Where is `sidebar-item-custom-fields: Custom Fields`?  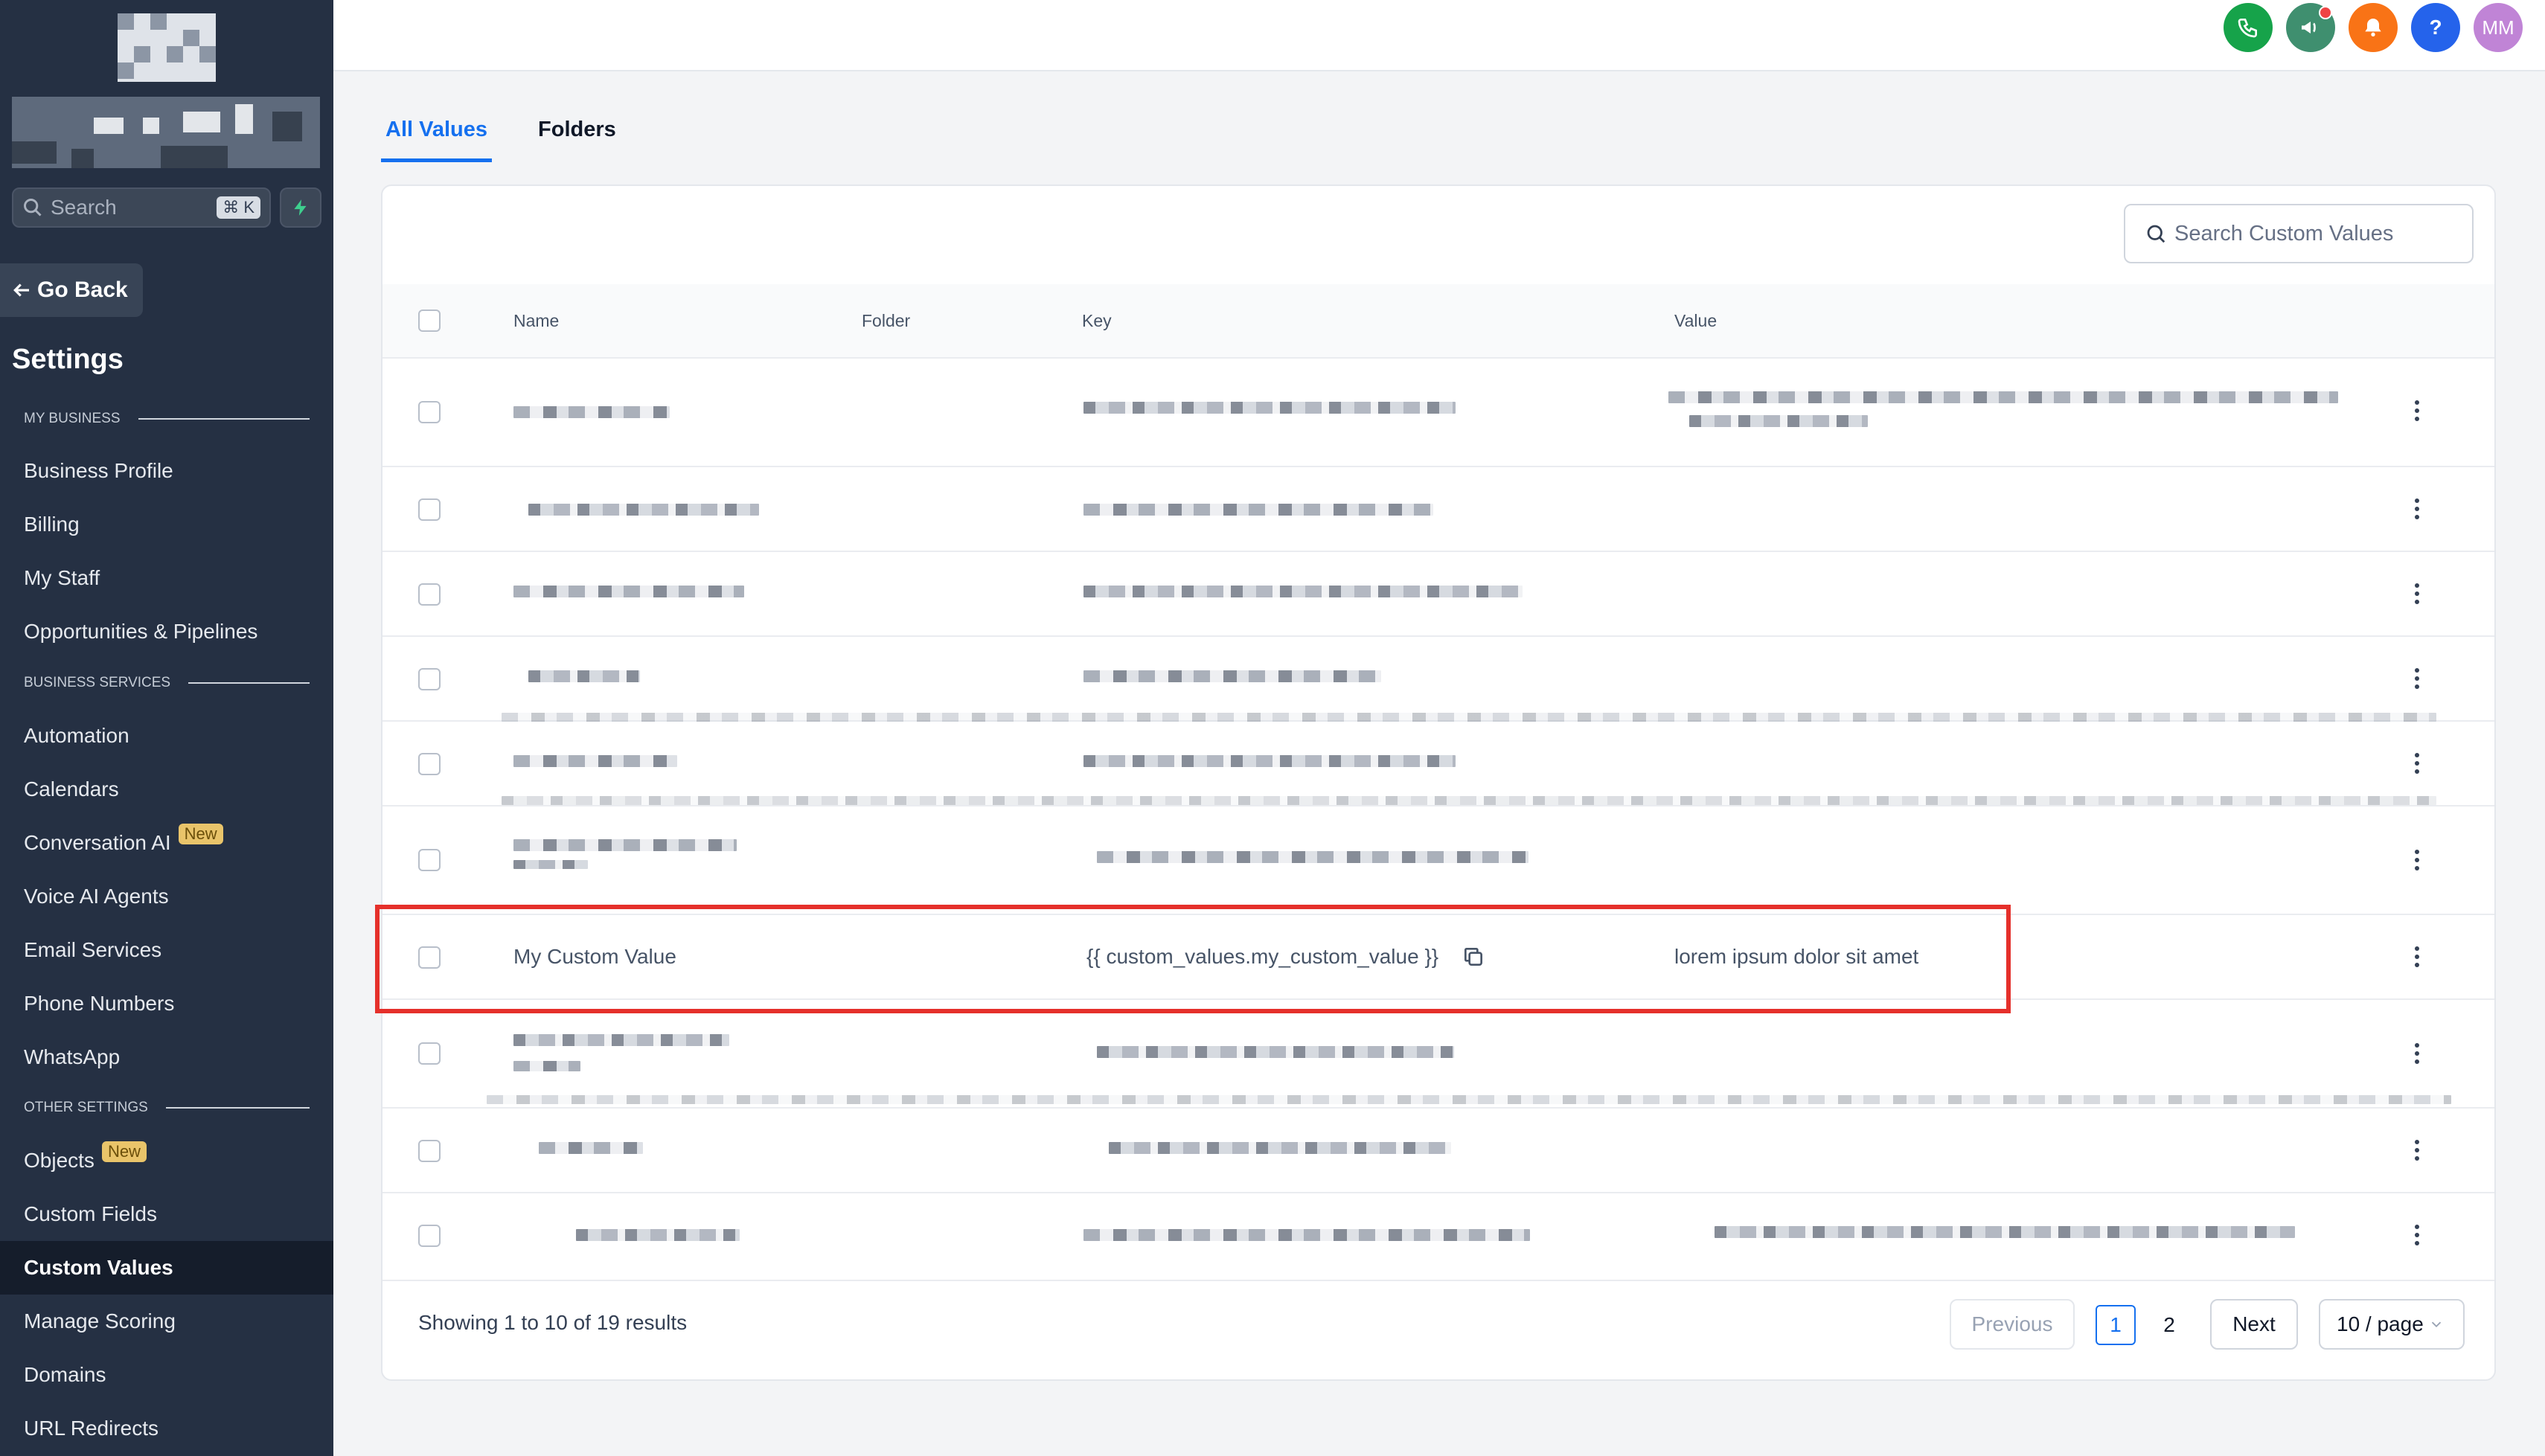
sidebar-item-custom-fields: Custom Fields is located at coordinates (166, 1214).